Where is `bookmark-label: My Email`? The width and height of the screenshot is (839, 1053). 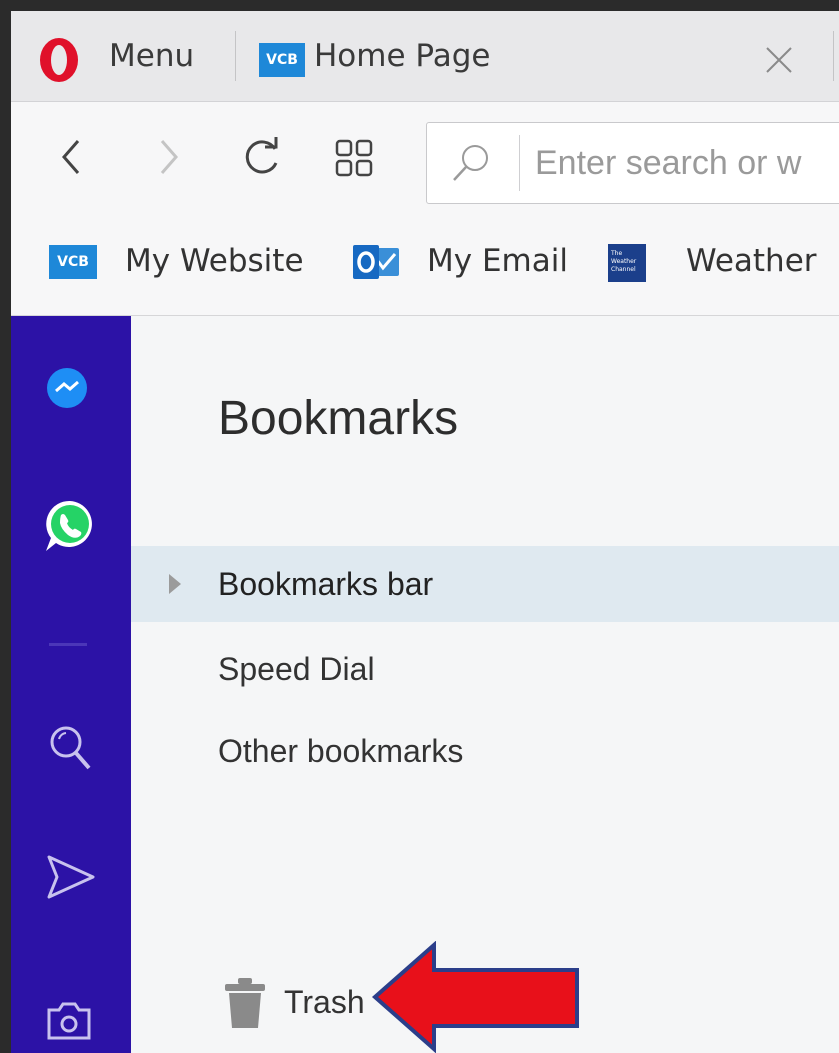
bookmark-label: My Email is located at coordinates (497, 261).